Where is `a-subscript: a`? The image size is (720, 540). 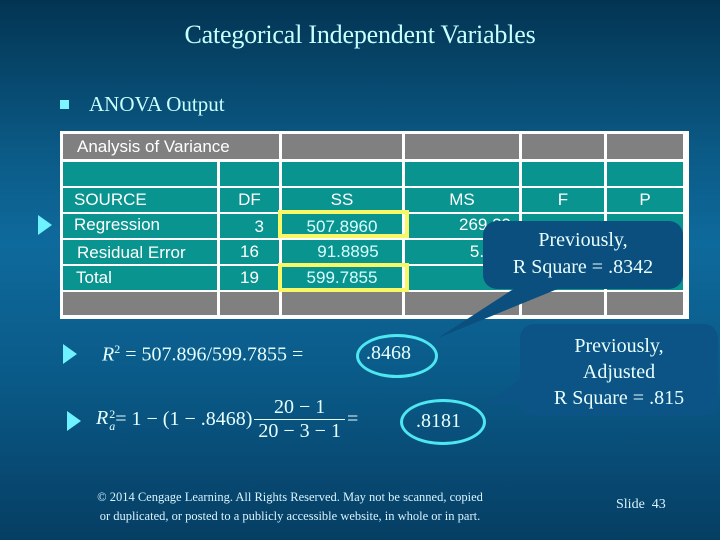 a-subscript: a is located at coordinates (112, 425).